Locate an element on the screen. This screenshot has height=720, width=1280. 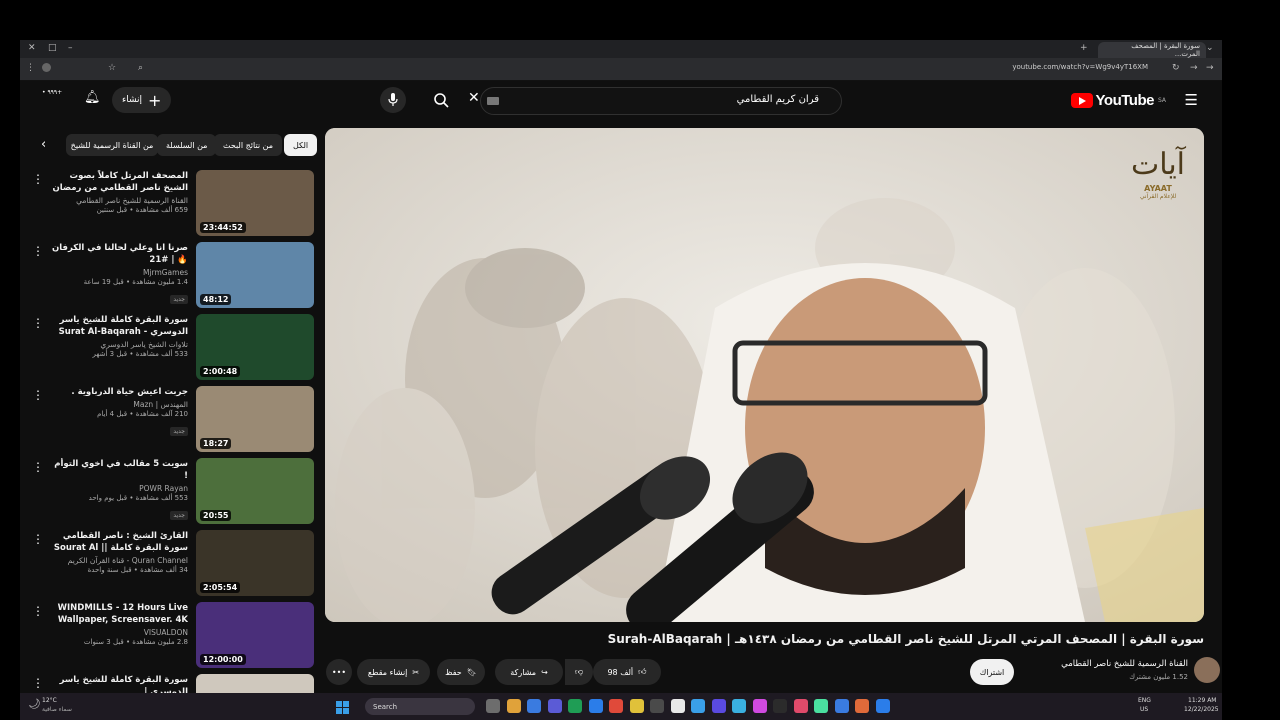
start-icon is located at coordinates (342, 706).